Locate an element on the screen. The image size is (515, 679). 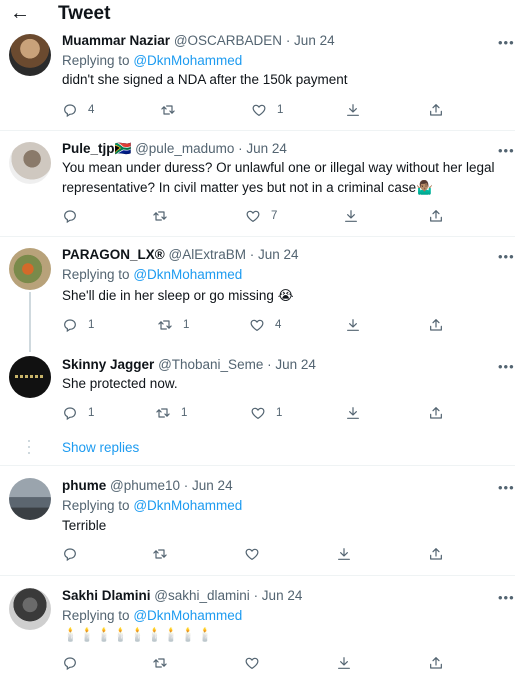
action-bar is located at coordinates (257, 663).